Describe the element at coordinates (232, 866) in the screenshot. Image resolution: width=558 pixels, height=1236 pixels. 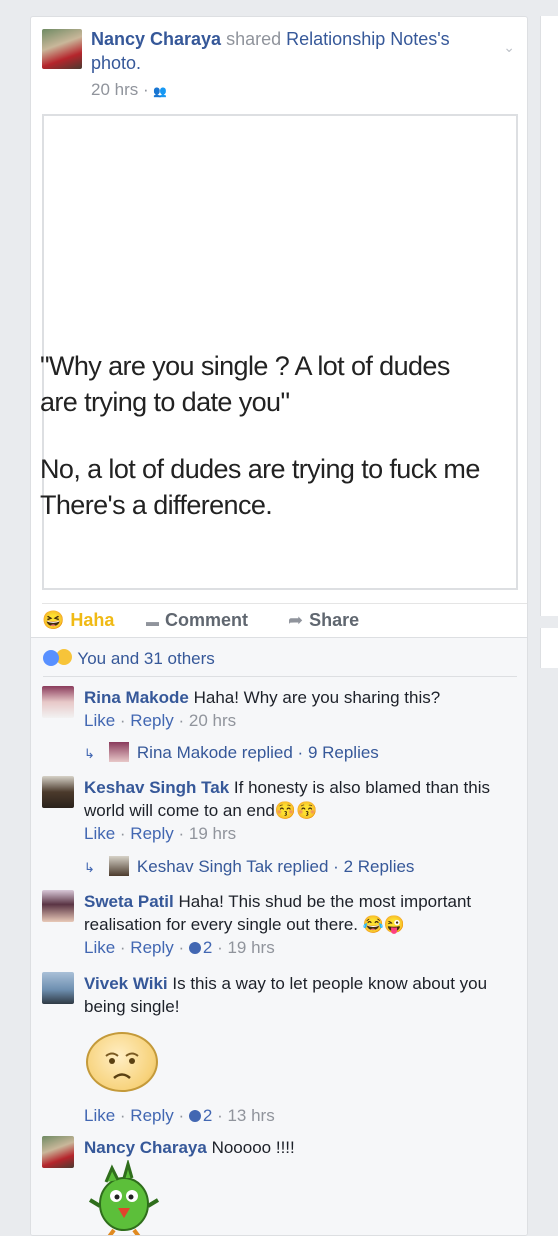
I see `replied-text: Keshav Singh Tak replied` at that location.